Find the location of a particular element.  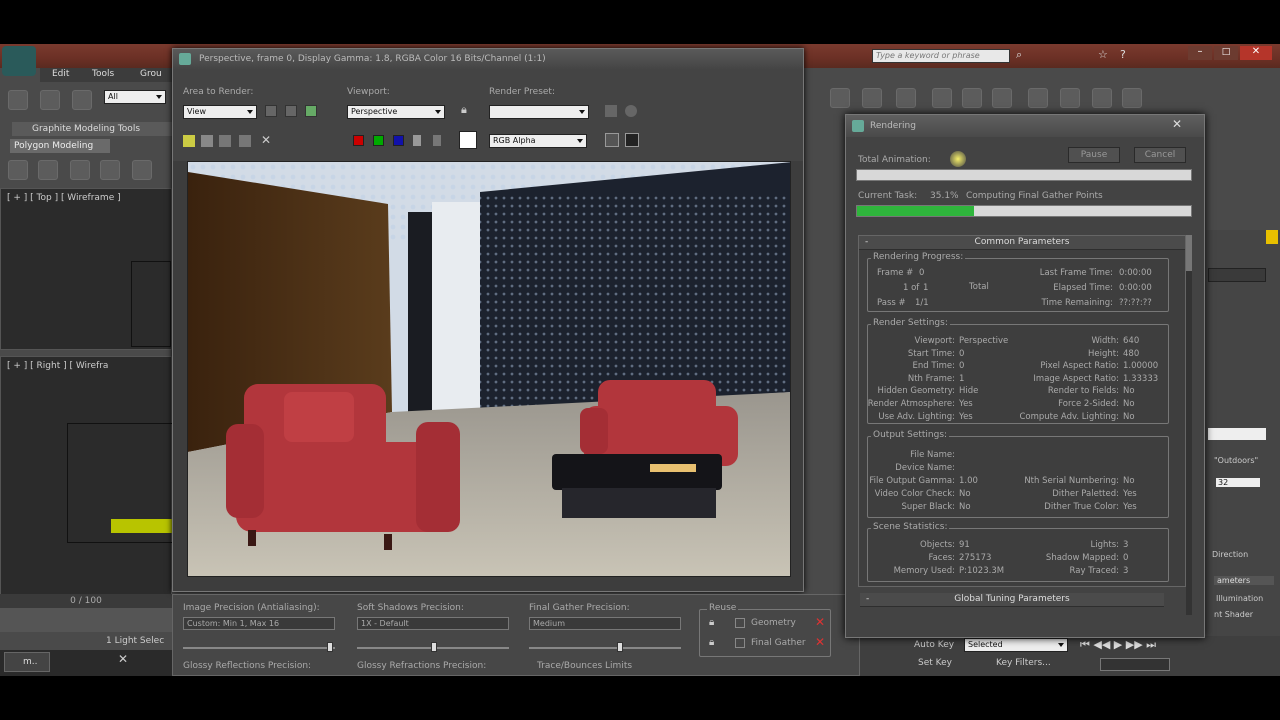

scrollbar-thumb is located at coordinates (1189, 253).